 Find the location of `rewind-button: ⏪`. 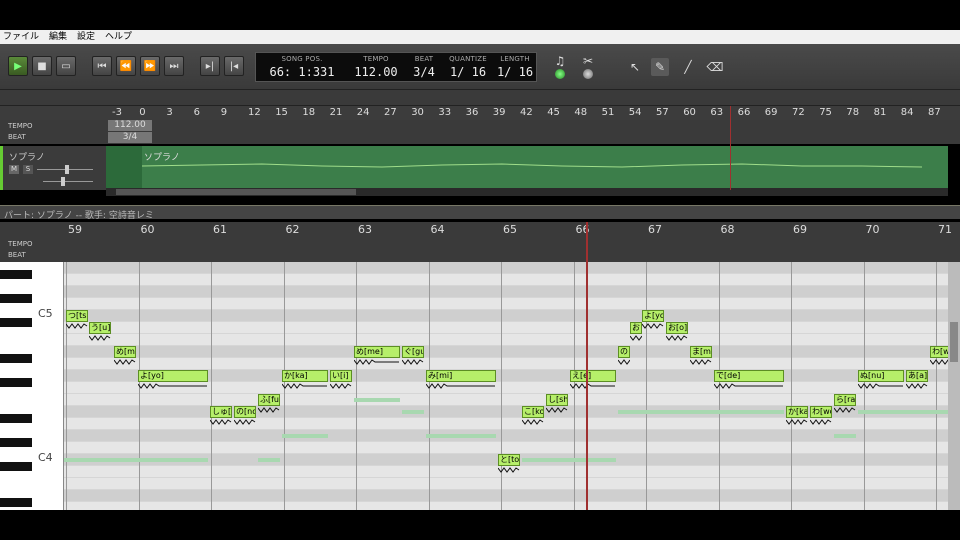

rewind-button: ⏪ is located at coordinates (126, 66).